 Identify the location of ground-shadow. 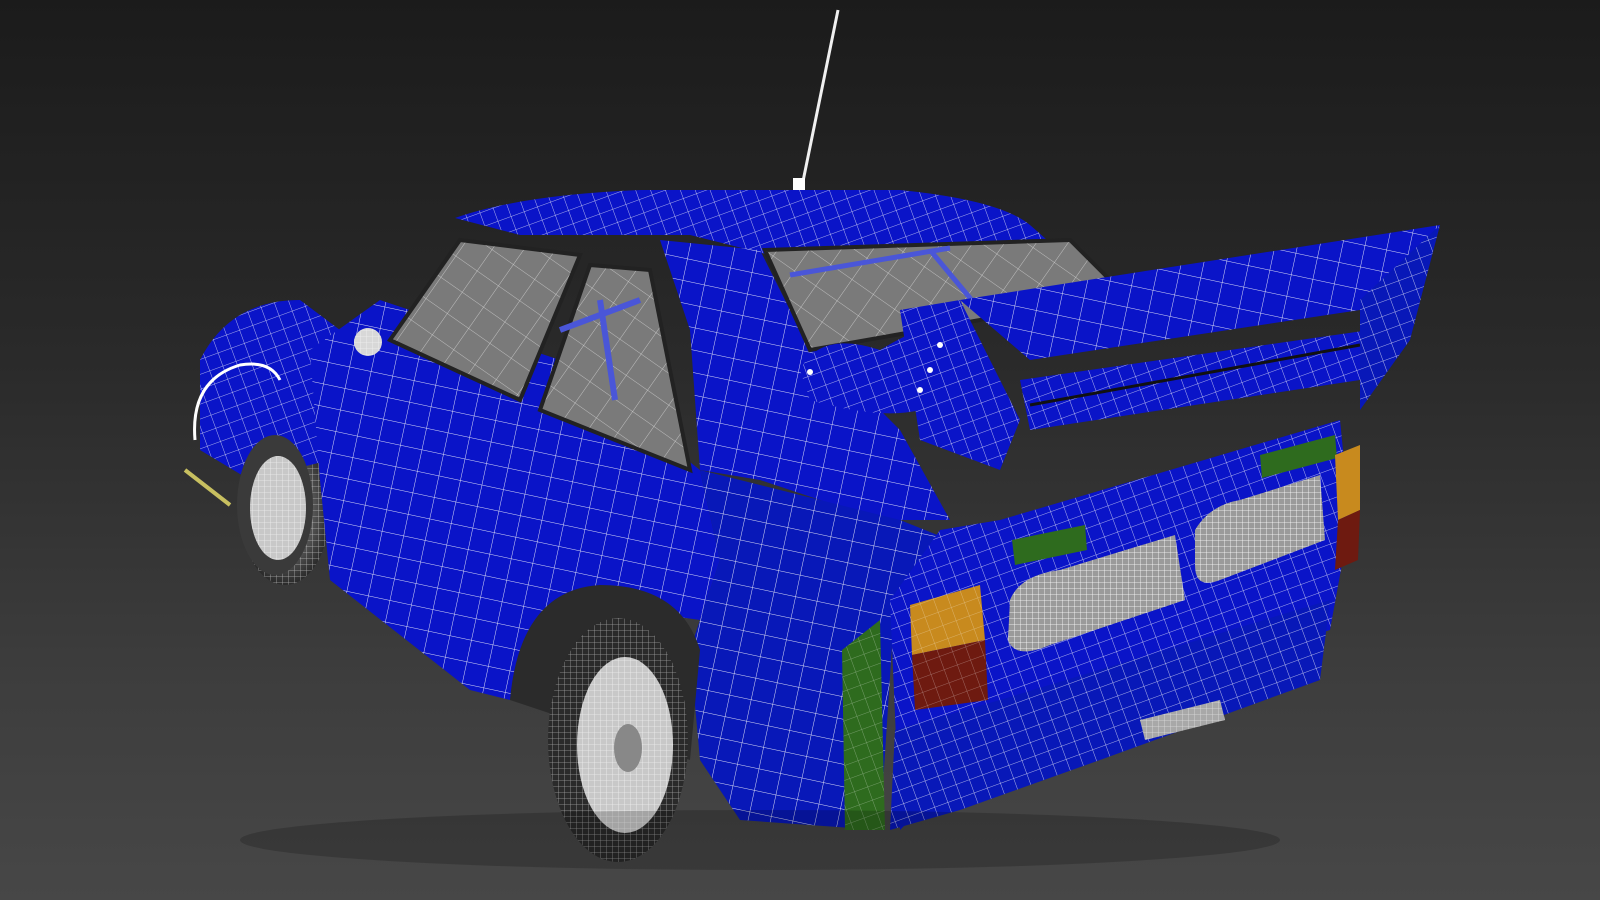
(760, 840).